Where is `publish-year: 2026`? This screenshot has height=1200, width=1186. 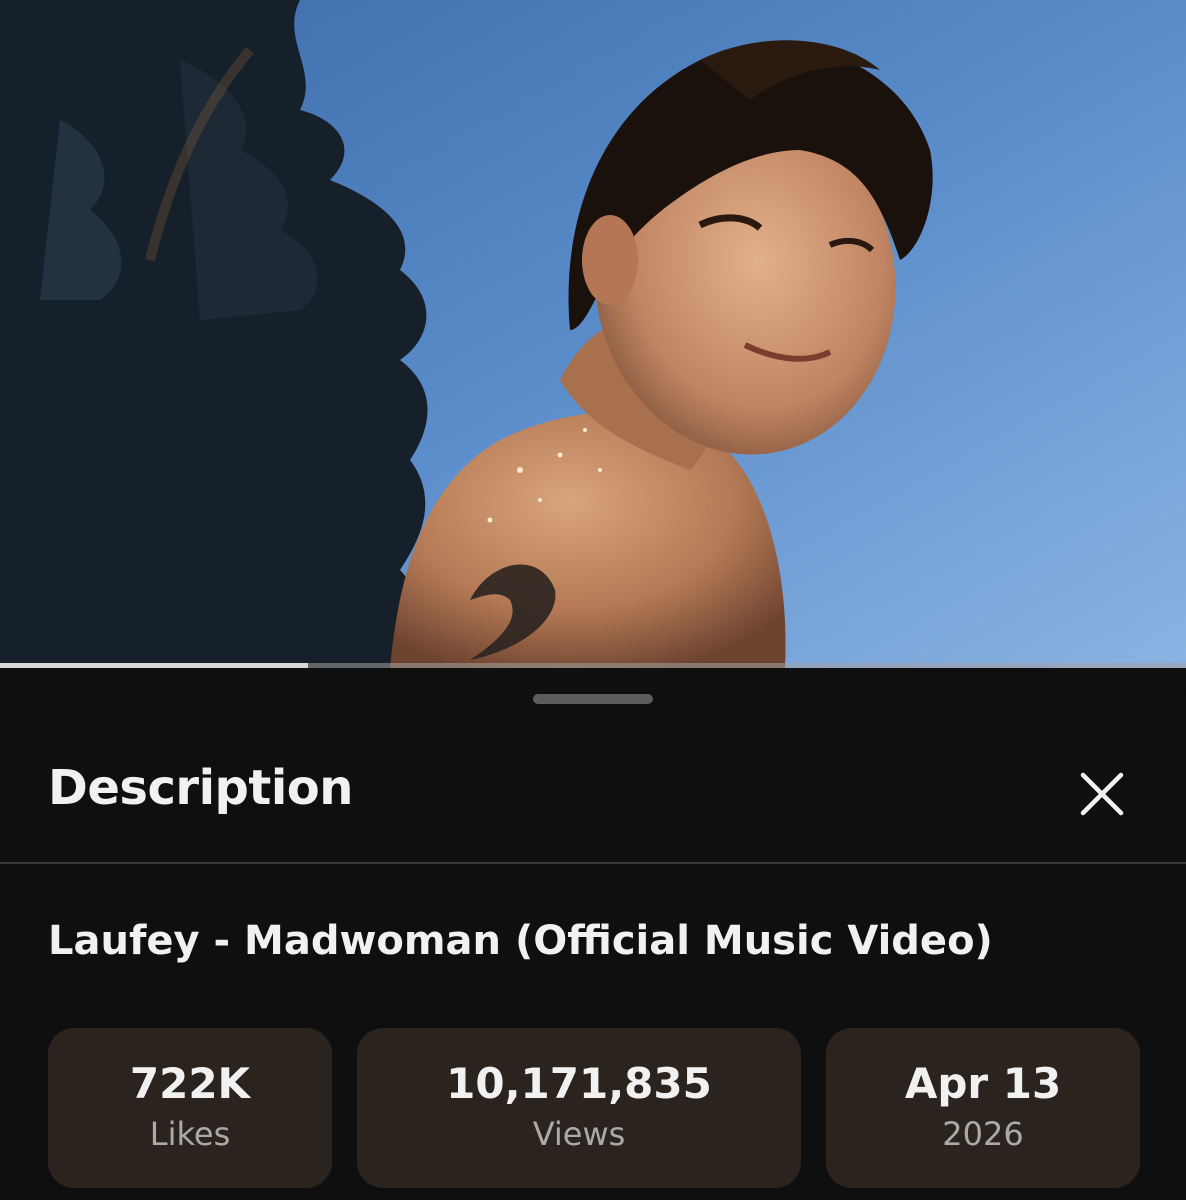 publish-year: 2026 is located at coordinates (983, 1134).